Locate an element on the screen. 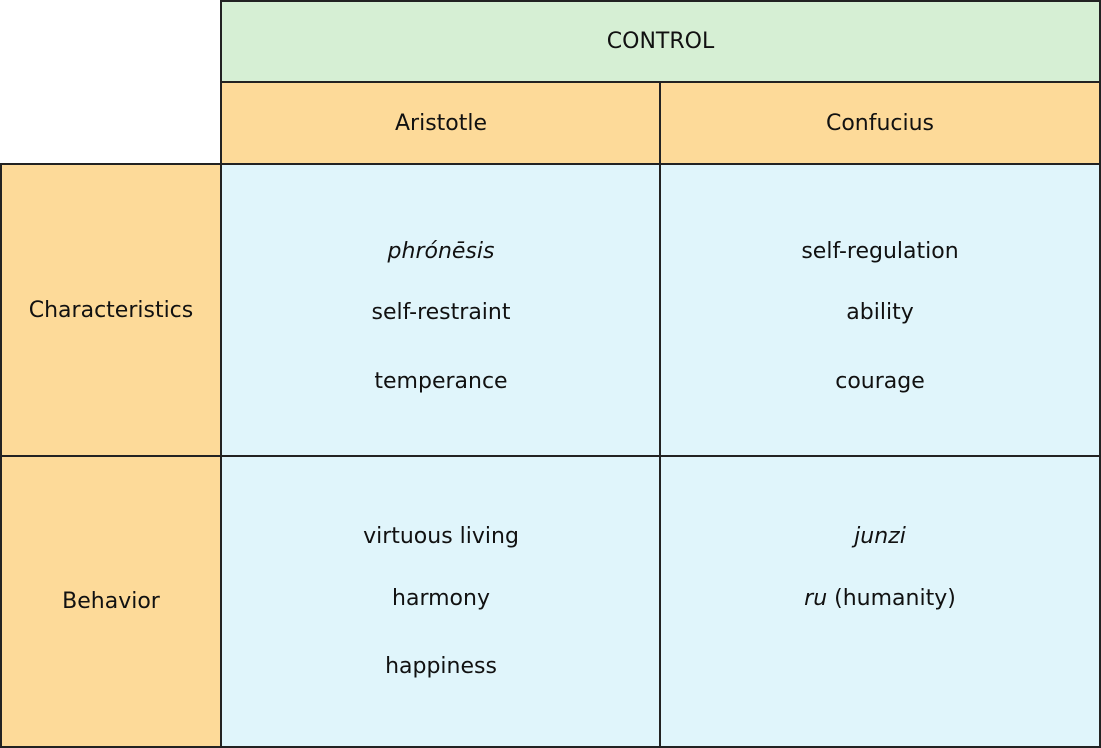 The height and width of the screenshot is (748, 1101). column-label: Aristotle is located at coordinates (441, 123).